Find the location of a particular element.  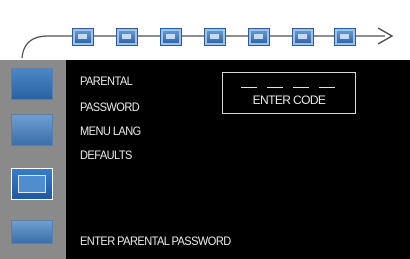

menu-item-parental: PARENTAL is located at coordinates (106, 81).